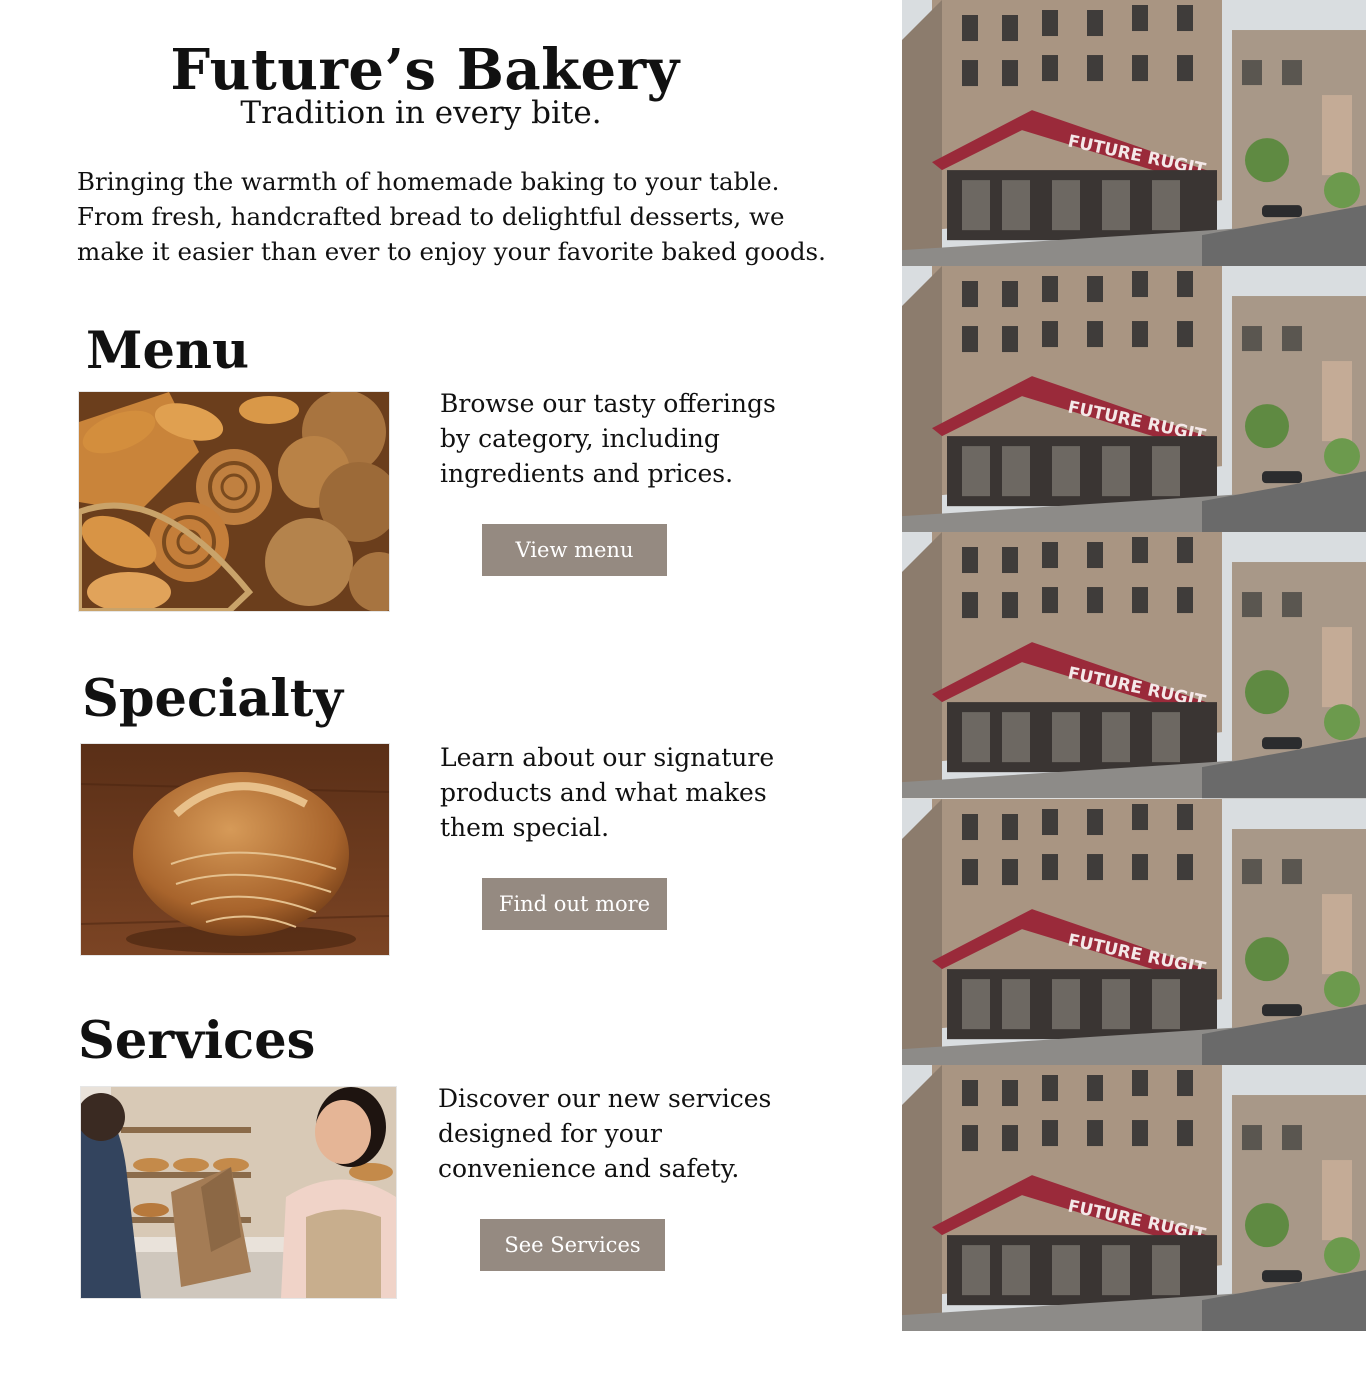 The height and width of the screenshot is (1397, 1366). What do you see at coordinates (574, 904) in the screenshot?
I see `find-out-more-button: Find out more` at bounding box center [574, 904].